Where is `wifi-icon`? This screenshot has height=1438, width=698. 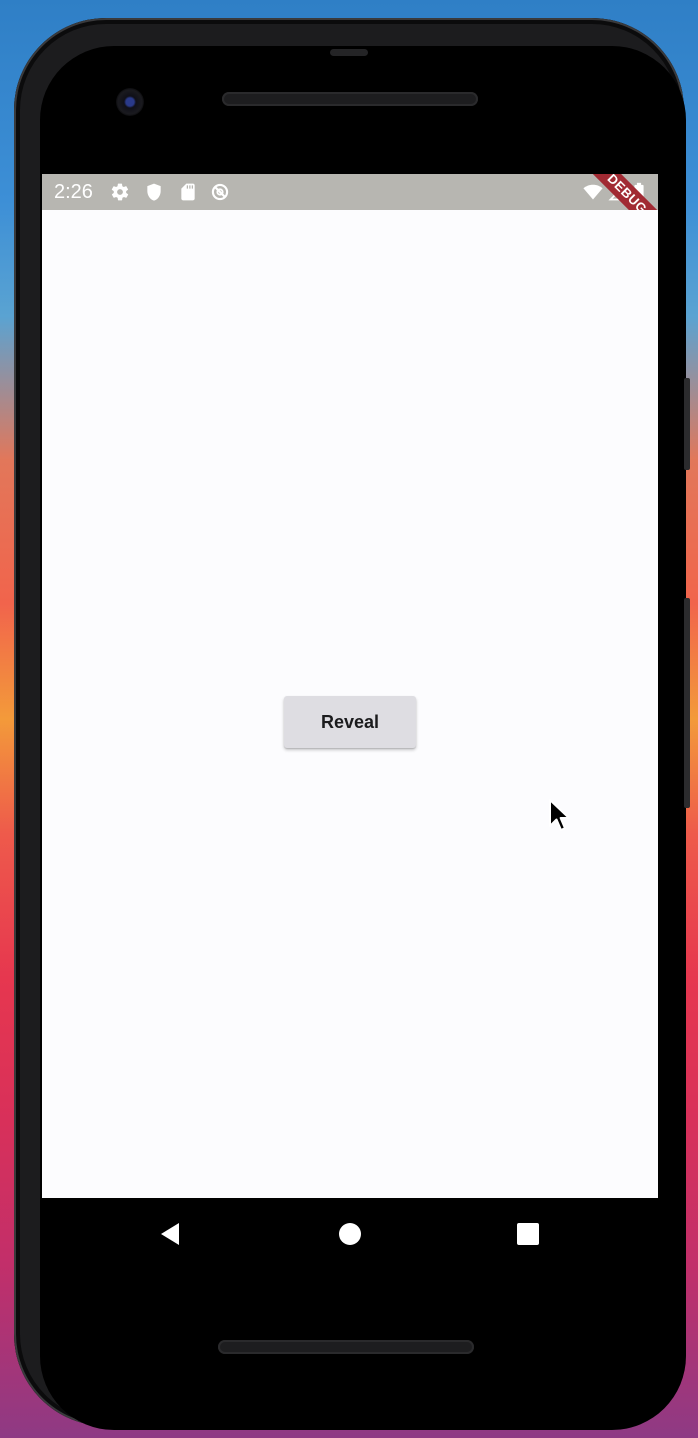
wifi-icon is located at coordinates (593, 192).